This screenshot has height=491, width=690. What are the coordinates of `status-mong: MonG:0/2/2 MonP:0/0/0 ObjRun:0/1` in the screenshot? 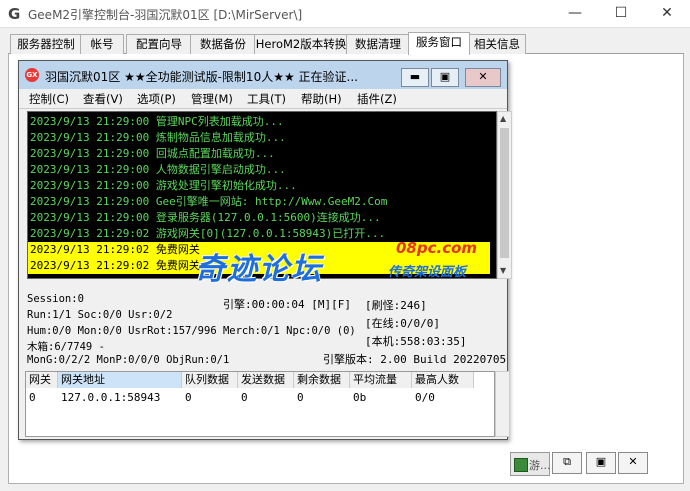 It's located at (128, 360).